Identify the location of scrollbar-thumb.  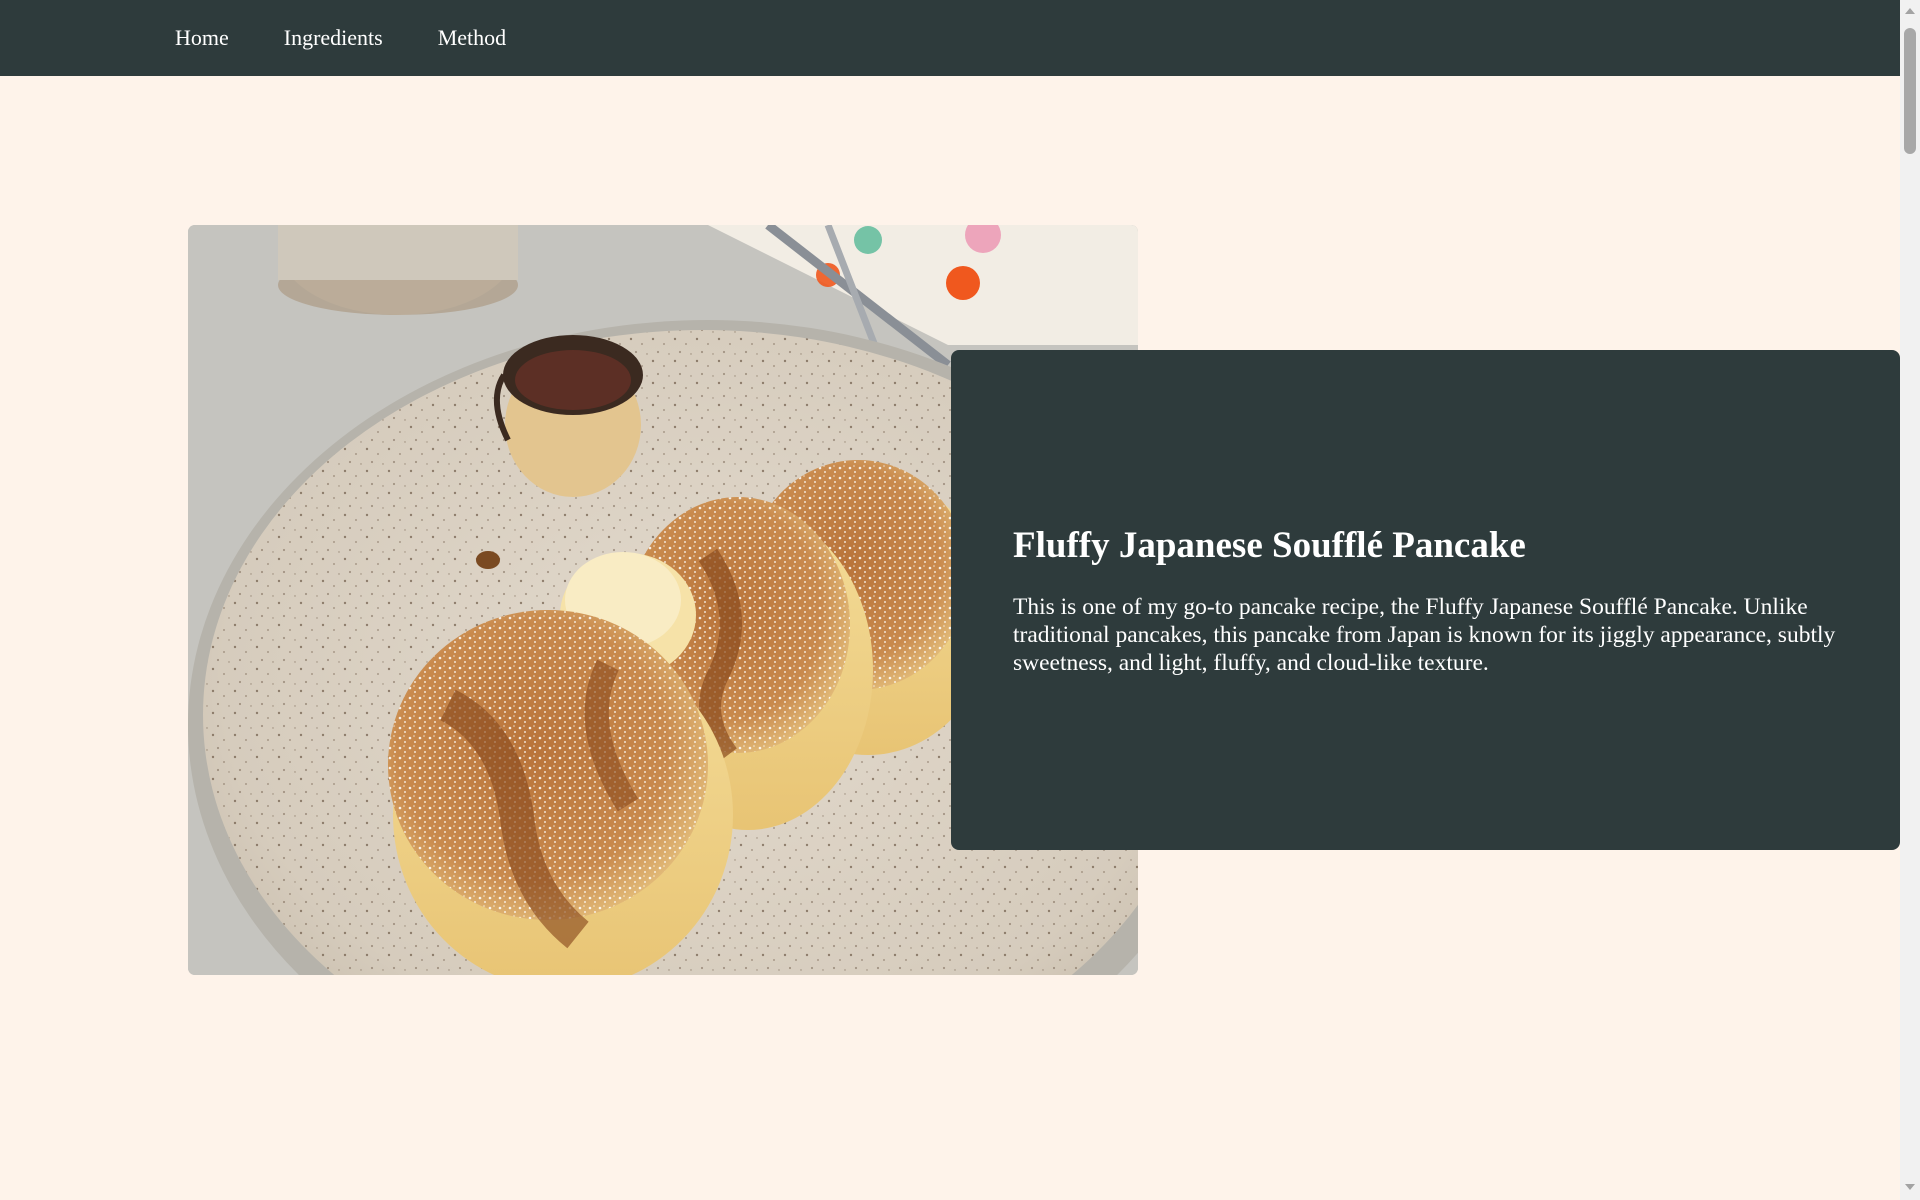
(1910, 91).